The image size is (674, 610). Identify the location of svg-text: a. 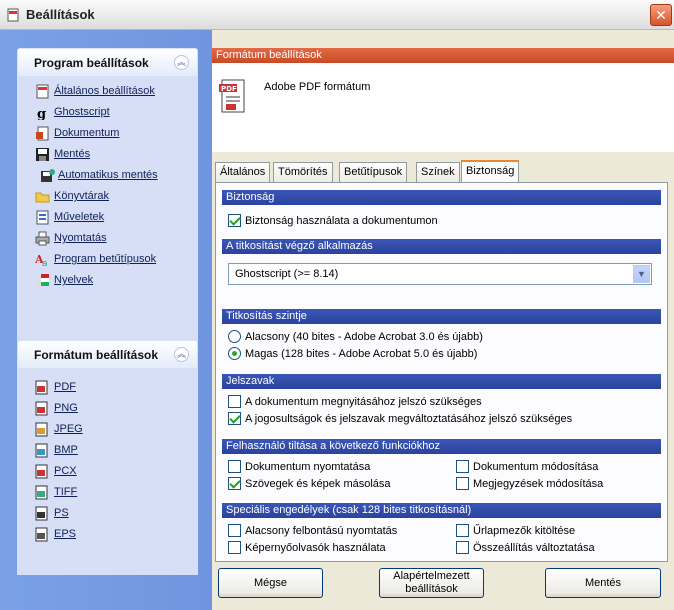
(45, 263).